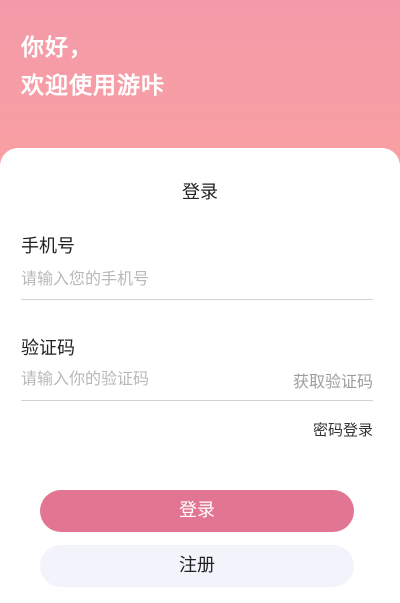 The image size is (400, 603). What do you see at coordinates (197, 511) in the screenshot?
I see `login-button: 登录` at bounding box center [197, 511].